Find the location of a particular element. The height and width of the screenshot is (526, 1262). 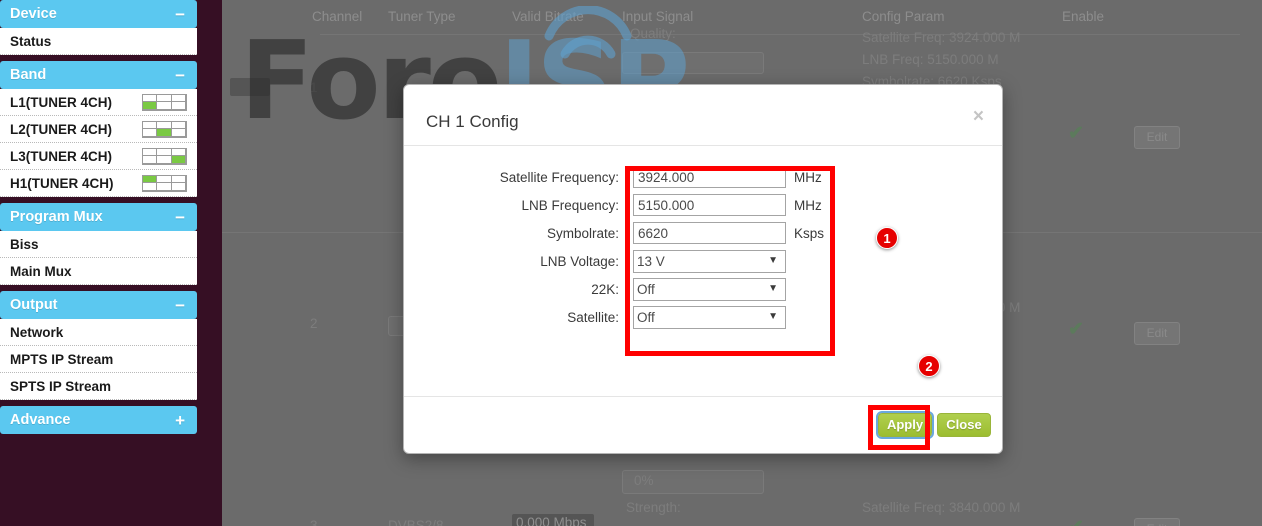

label-symbolrate: Symbolrate: is located at coordinates (582, 233).